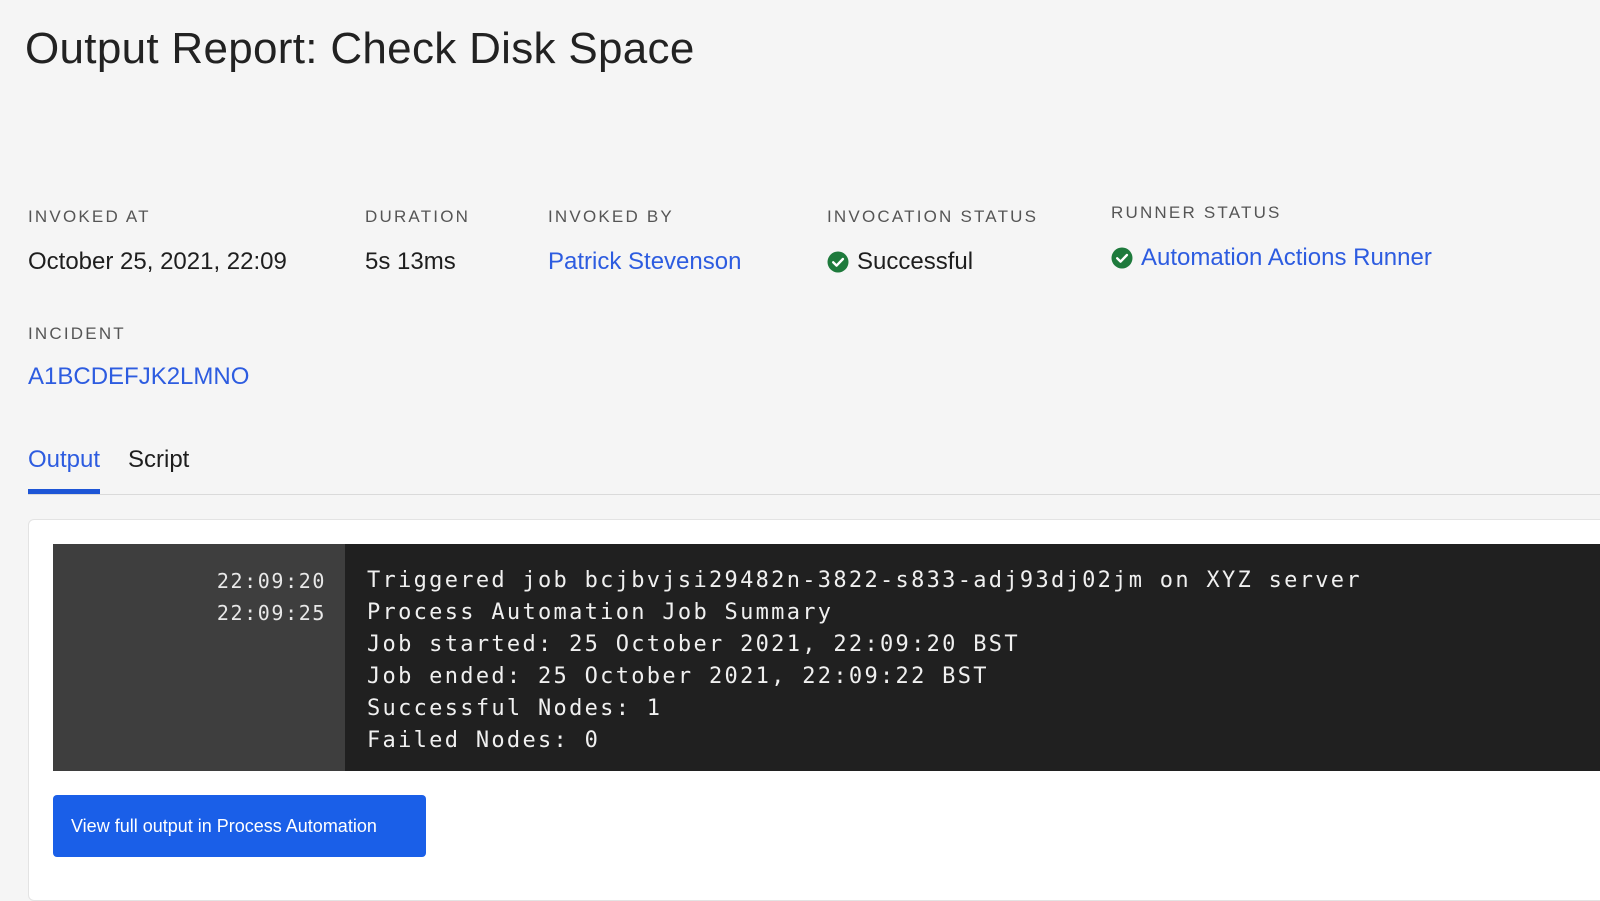  What do you see at coordinates (89, 216) in the screenshot?
I see `invoked-at-label: INVOKED AT` at bounding box center [89, 216].